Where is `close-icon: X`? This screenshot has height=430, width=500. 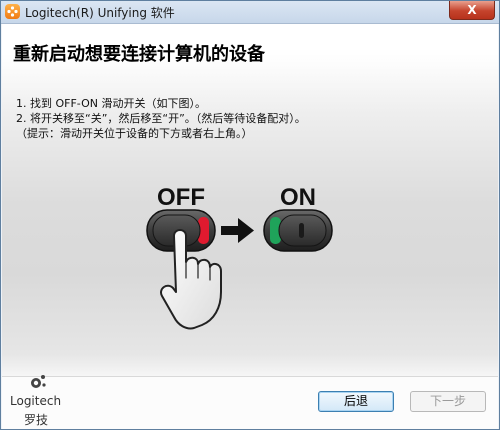
close-icon: X is located at coordinates (472, 10).